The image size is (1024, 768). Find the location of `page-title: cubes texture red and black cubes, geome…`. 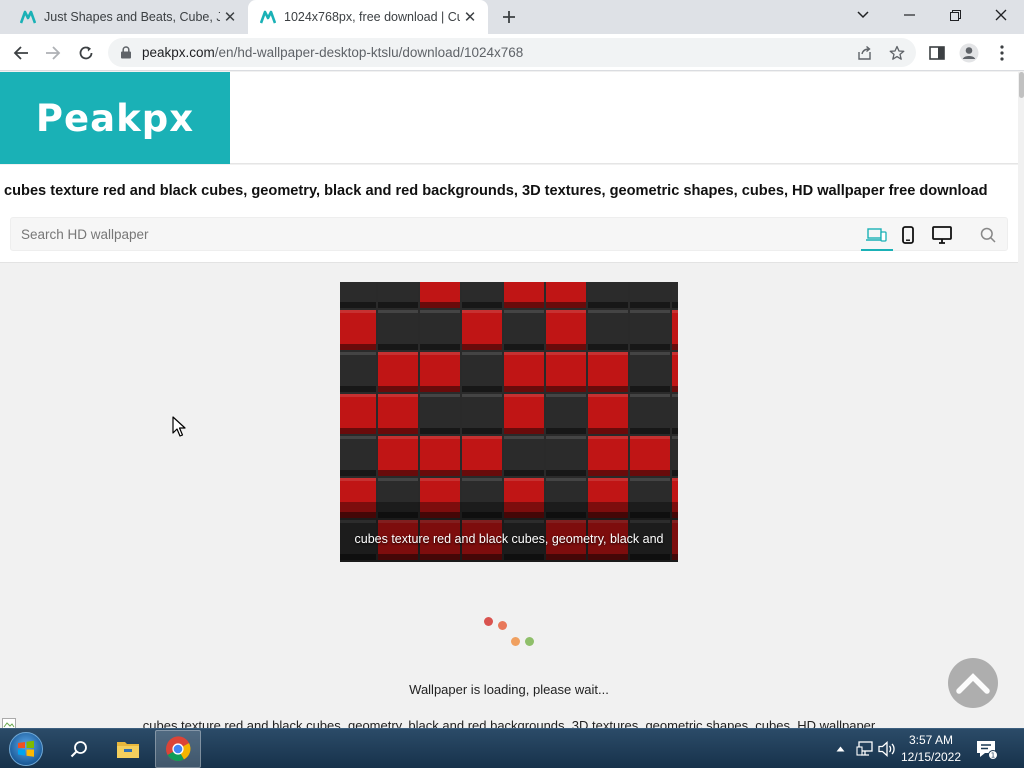

page-title: cubes texture red and black cubes, geome… is located at coordinates (496, 191).